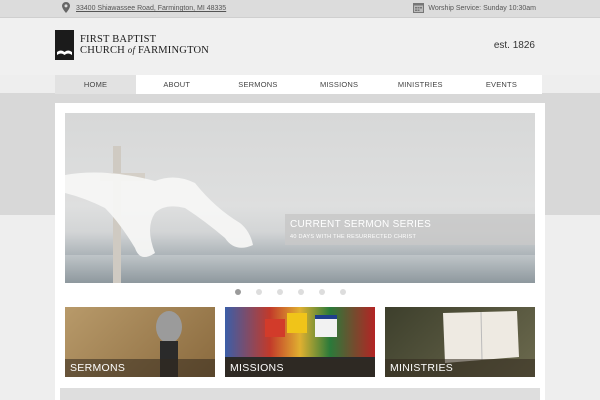 The width and height of the screenshot is (600, 400). I want to click on service-time: Worship Service: Sunday 10:30am, so click(474, 8).